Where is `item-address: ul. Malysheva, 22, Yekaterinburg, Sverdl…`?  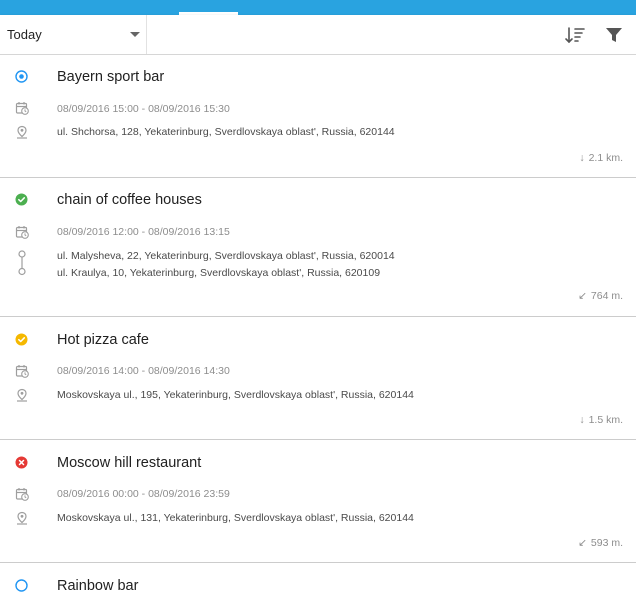 item-address: ul. Malysheva, 22, Yekaterinburg, Sverdl… is located at coordinates (226, 256).